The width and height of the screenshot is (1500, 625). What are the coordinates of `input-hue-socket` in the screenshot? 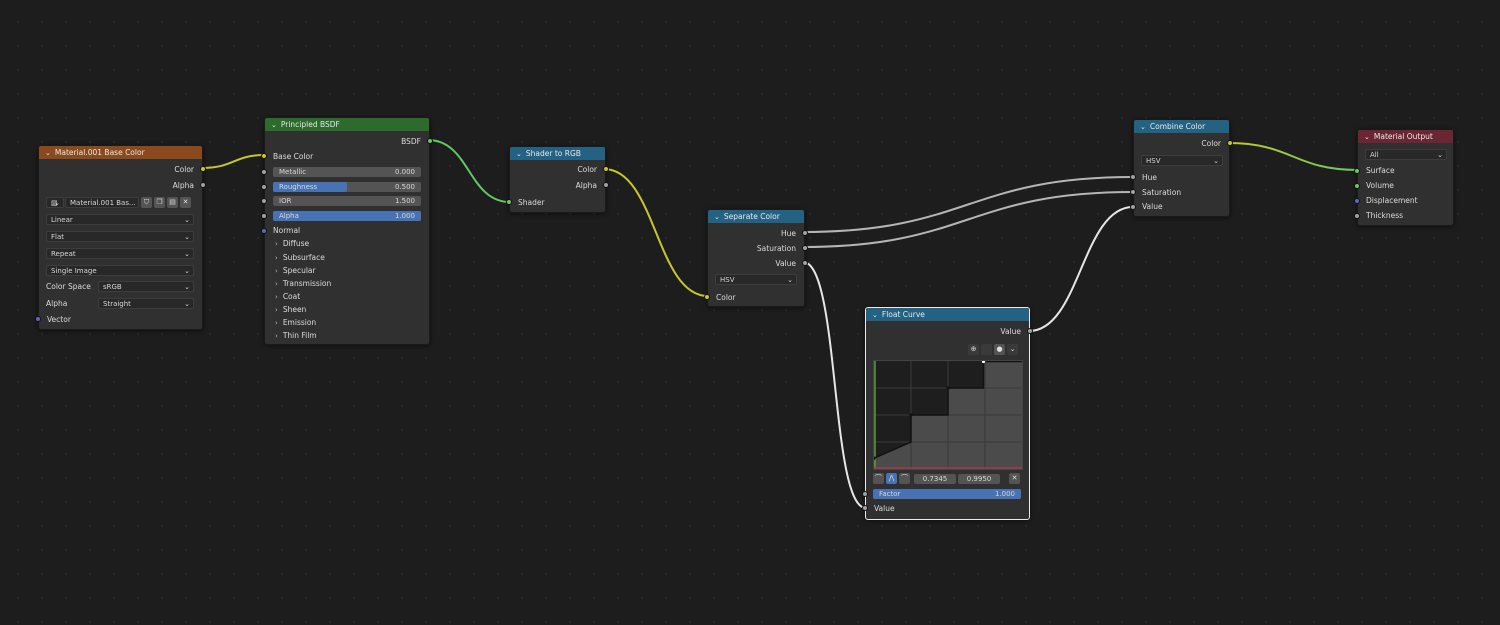 It's located at (1133, 177).